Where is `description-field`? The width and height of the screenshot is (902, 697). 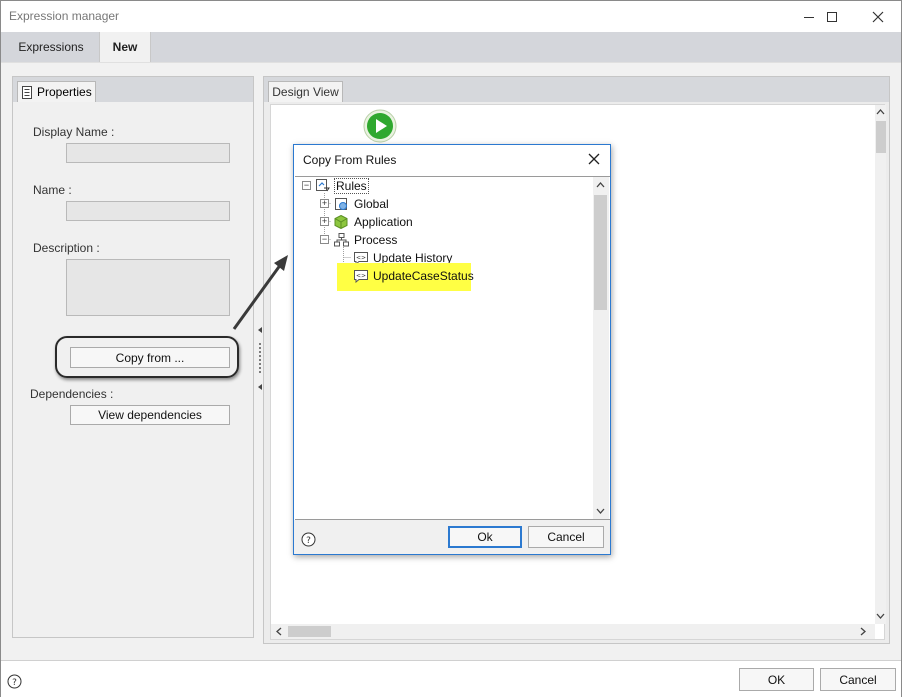
description-field is located at coordinates (148, 287).